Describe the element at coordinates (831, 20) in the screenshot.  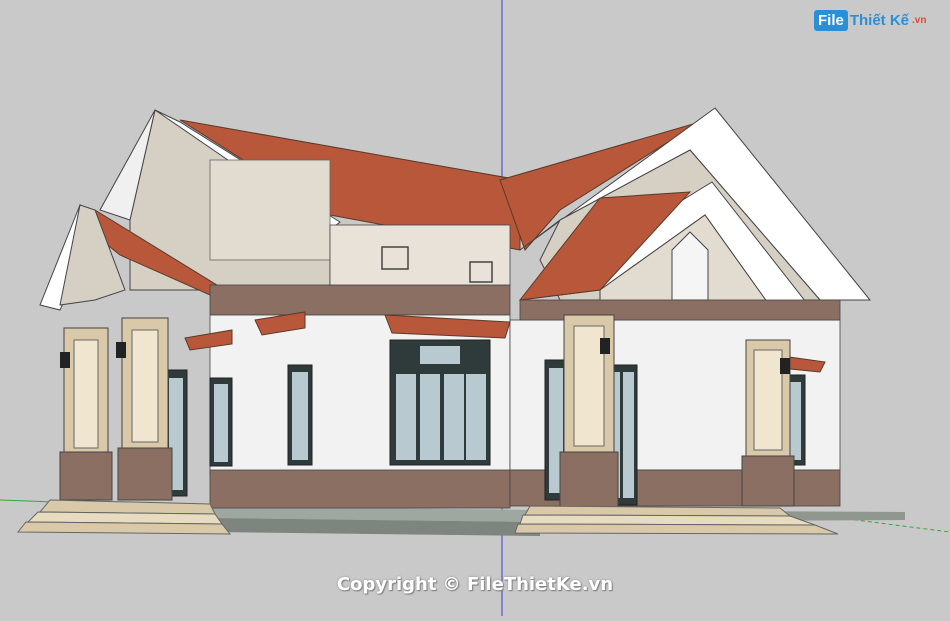
I see `logo-badge: File` at that location.